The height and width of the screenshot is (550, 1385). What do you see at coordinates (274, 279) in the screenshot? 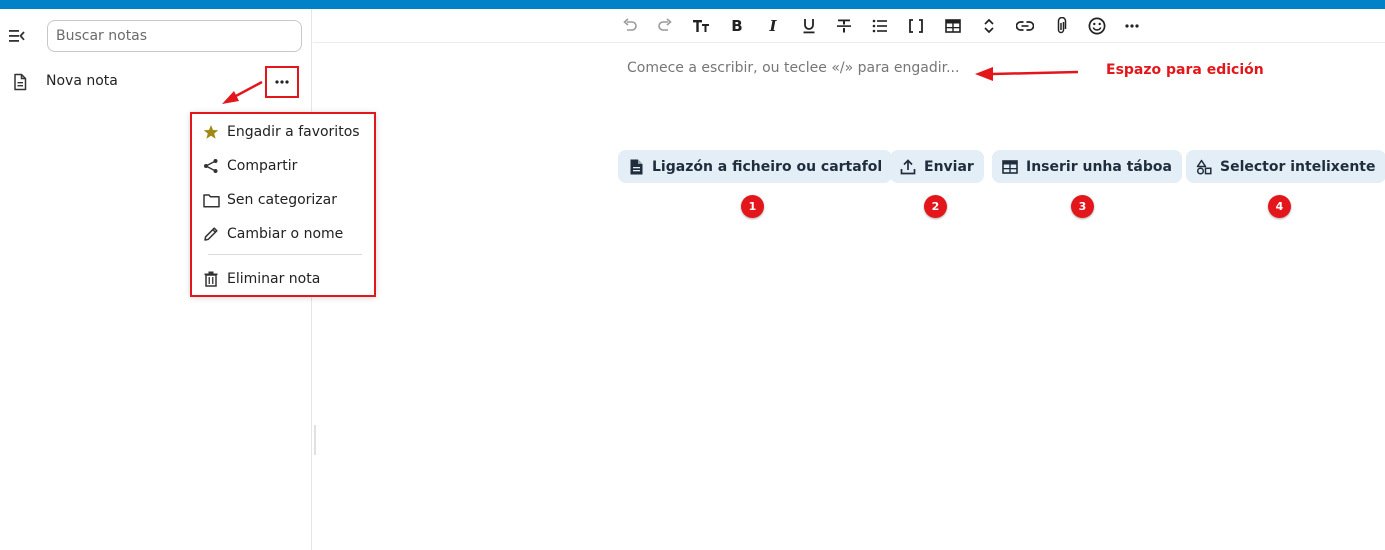
I see `menu-item-label: Eliminar nota` at bounding box center [274, 279].